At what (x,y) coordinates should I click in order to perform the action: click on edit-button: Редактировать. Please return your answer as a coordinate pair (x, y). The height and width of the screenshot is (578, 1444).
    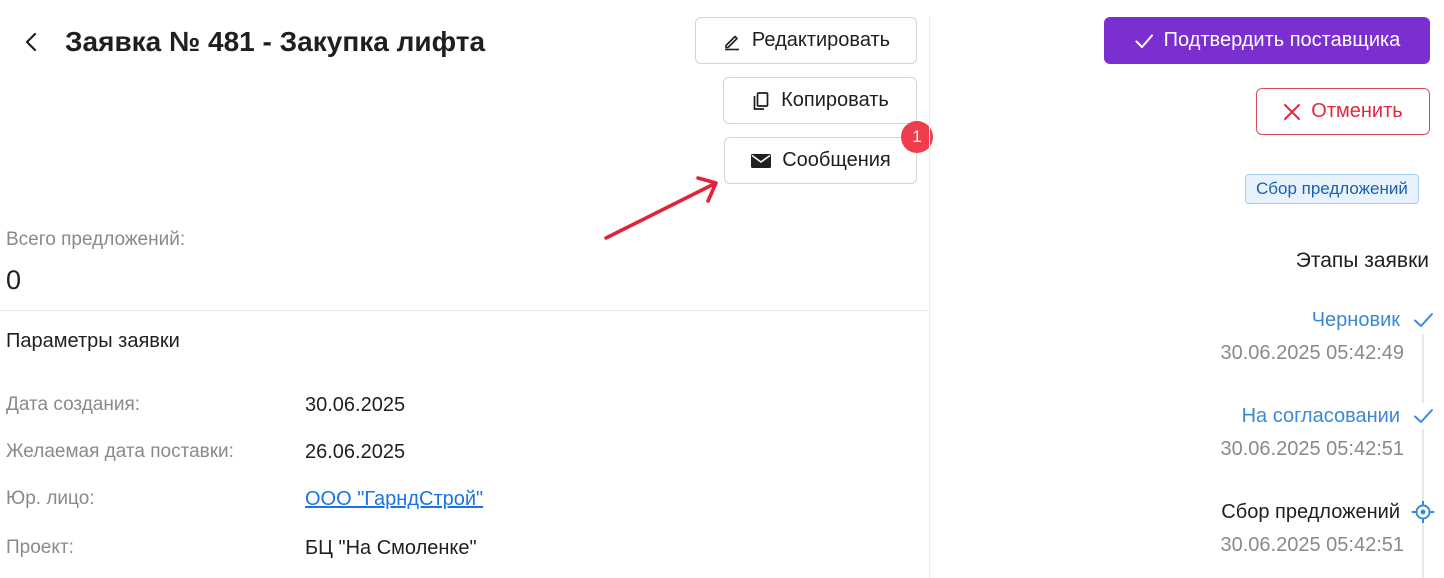
    Looking at the image, I should click on (806, 40).